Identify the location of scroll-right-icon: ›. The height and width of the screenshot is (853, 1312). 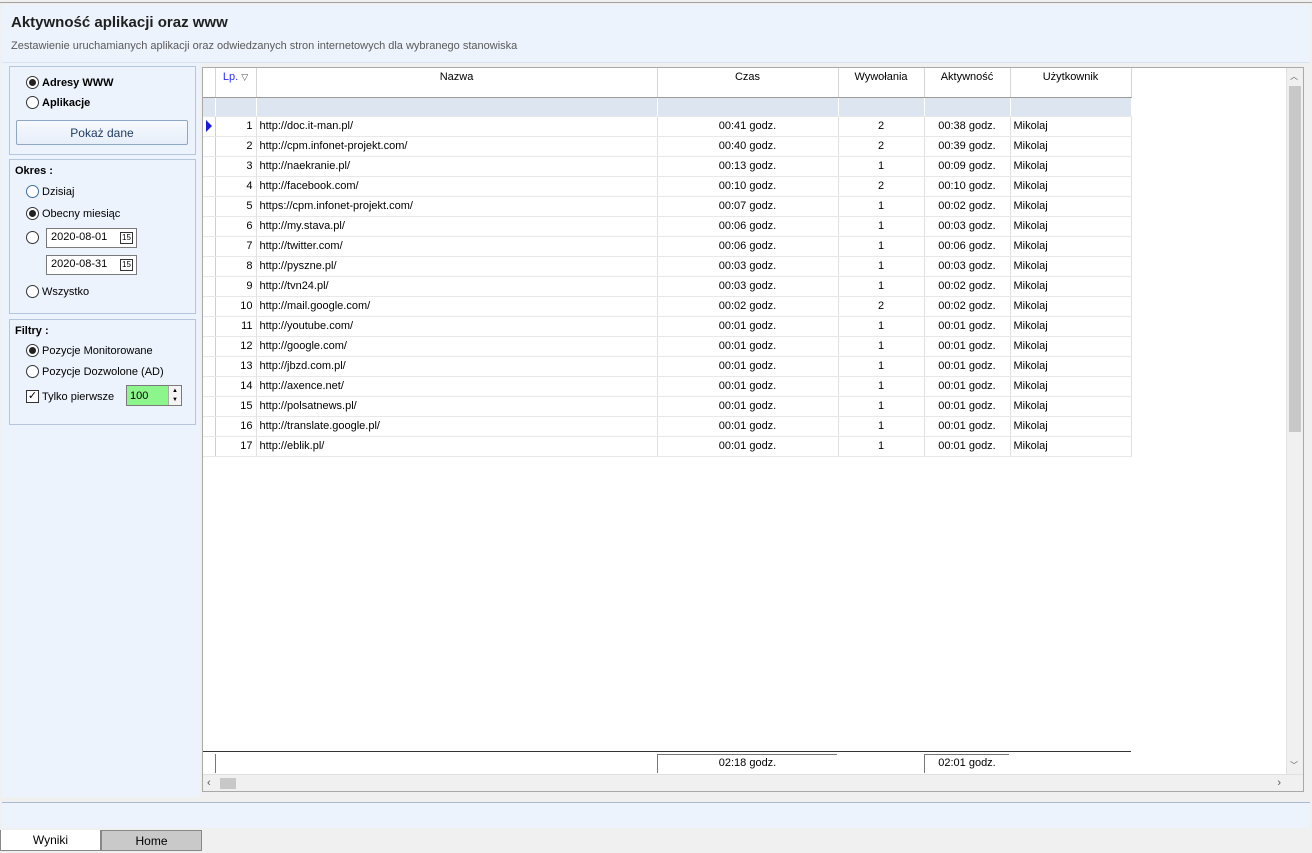
(1279, 783).